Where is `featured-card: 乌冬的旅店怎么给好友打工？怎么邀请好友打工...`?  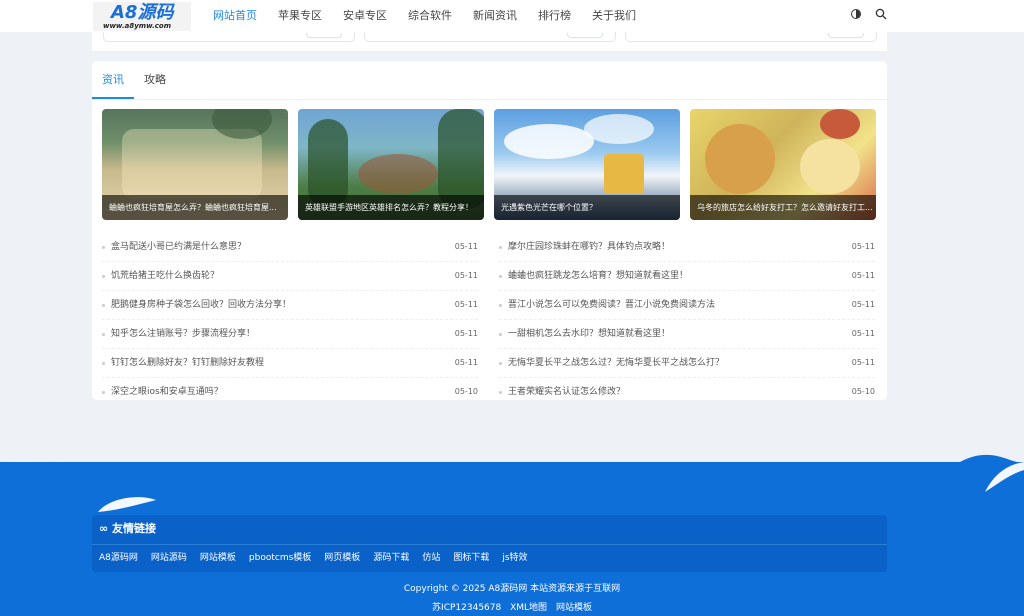 featured-card: 乌冬的旅店怎么给好友打工？怎么邀请好友打工... is located at coordinates (783, 164).